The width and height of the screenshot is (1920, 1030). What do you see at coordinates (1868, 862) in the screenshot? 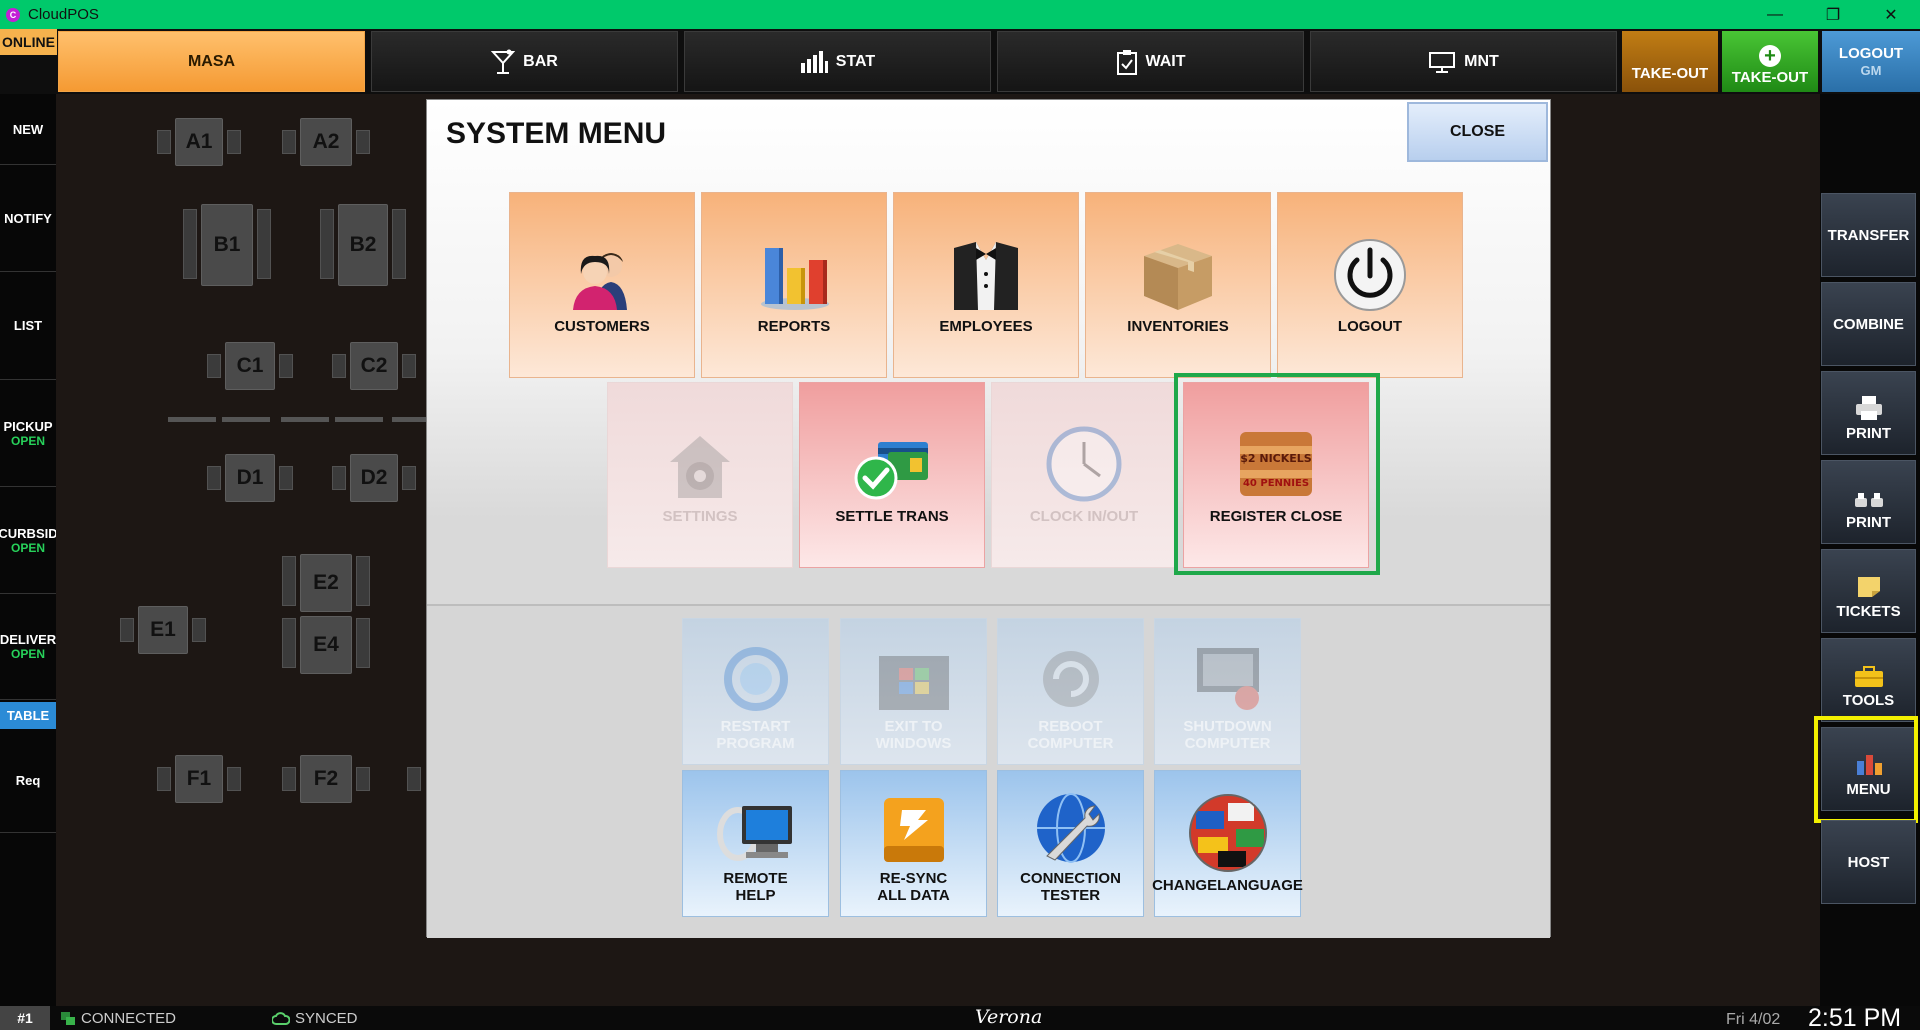
I see `host-button: HOST` at bounding box center [1868, 862].